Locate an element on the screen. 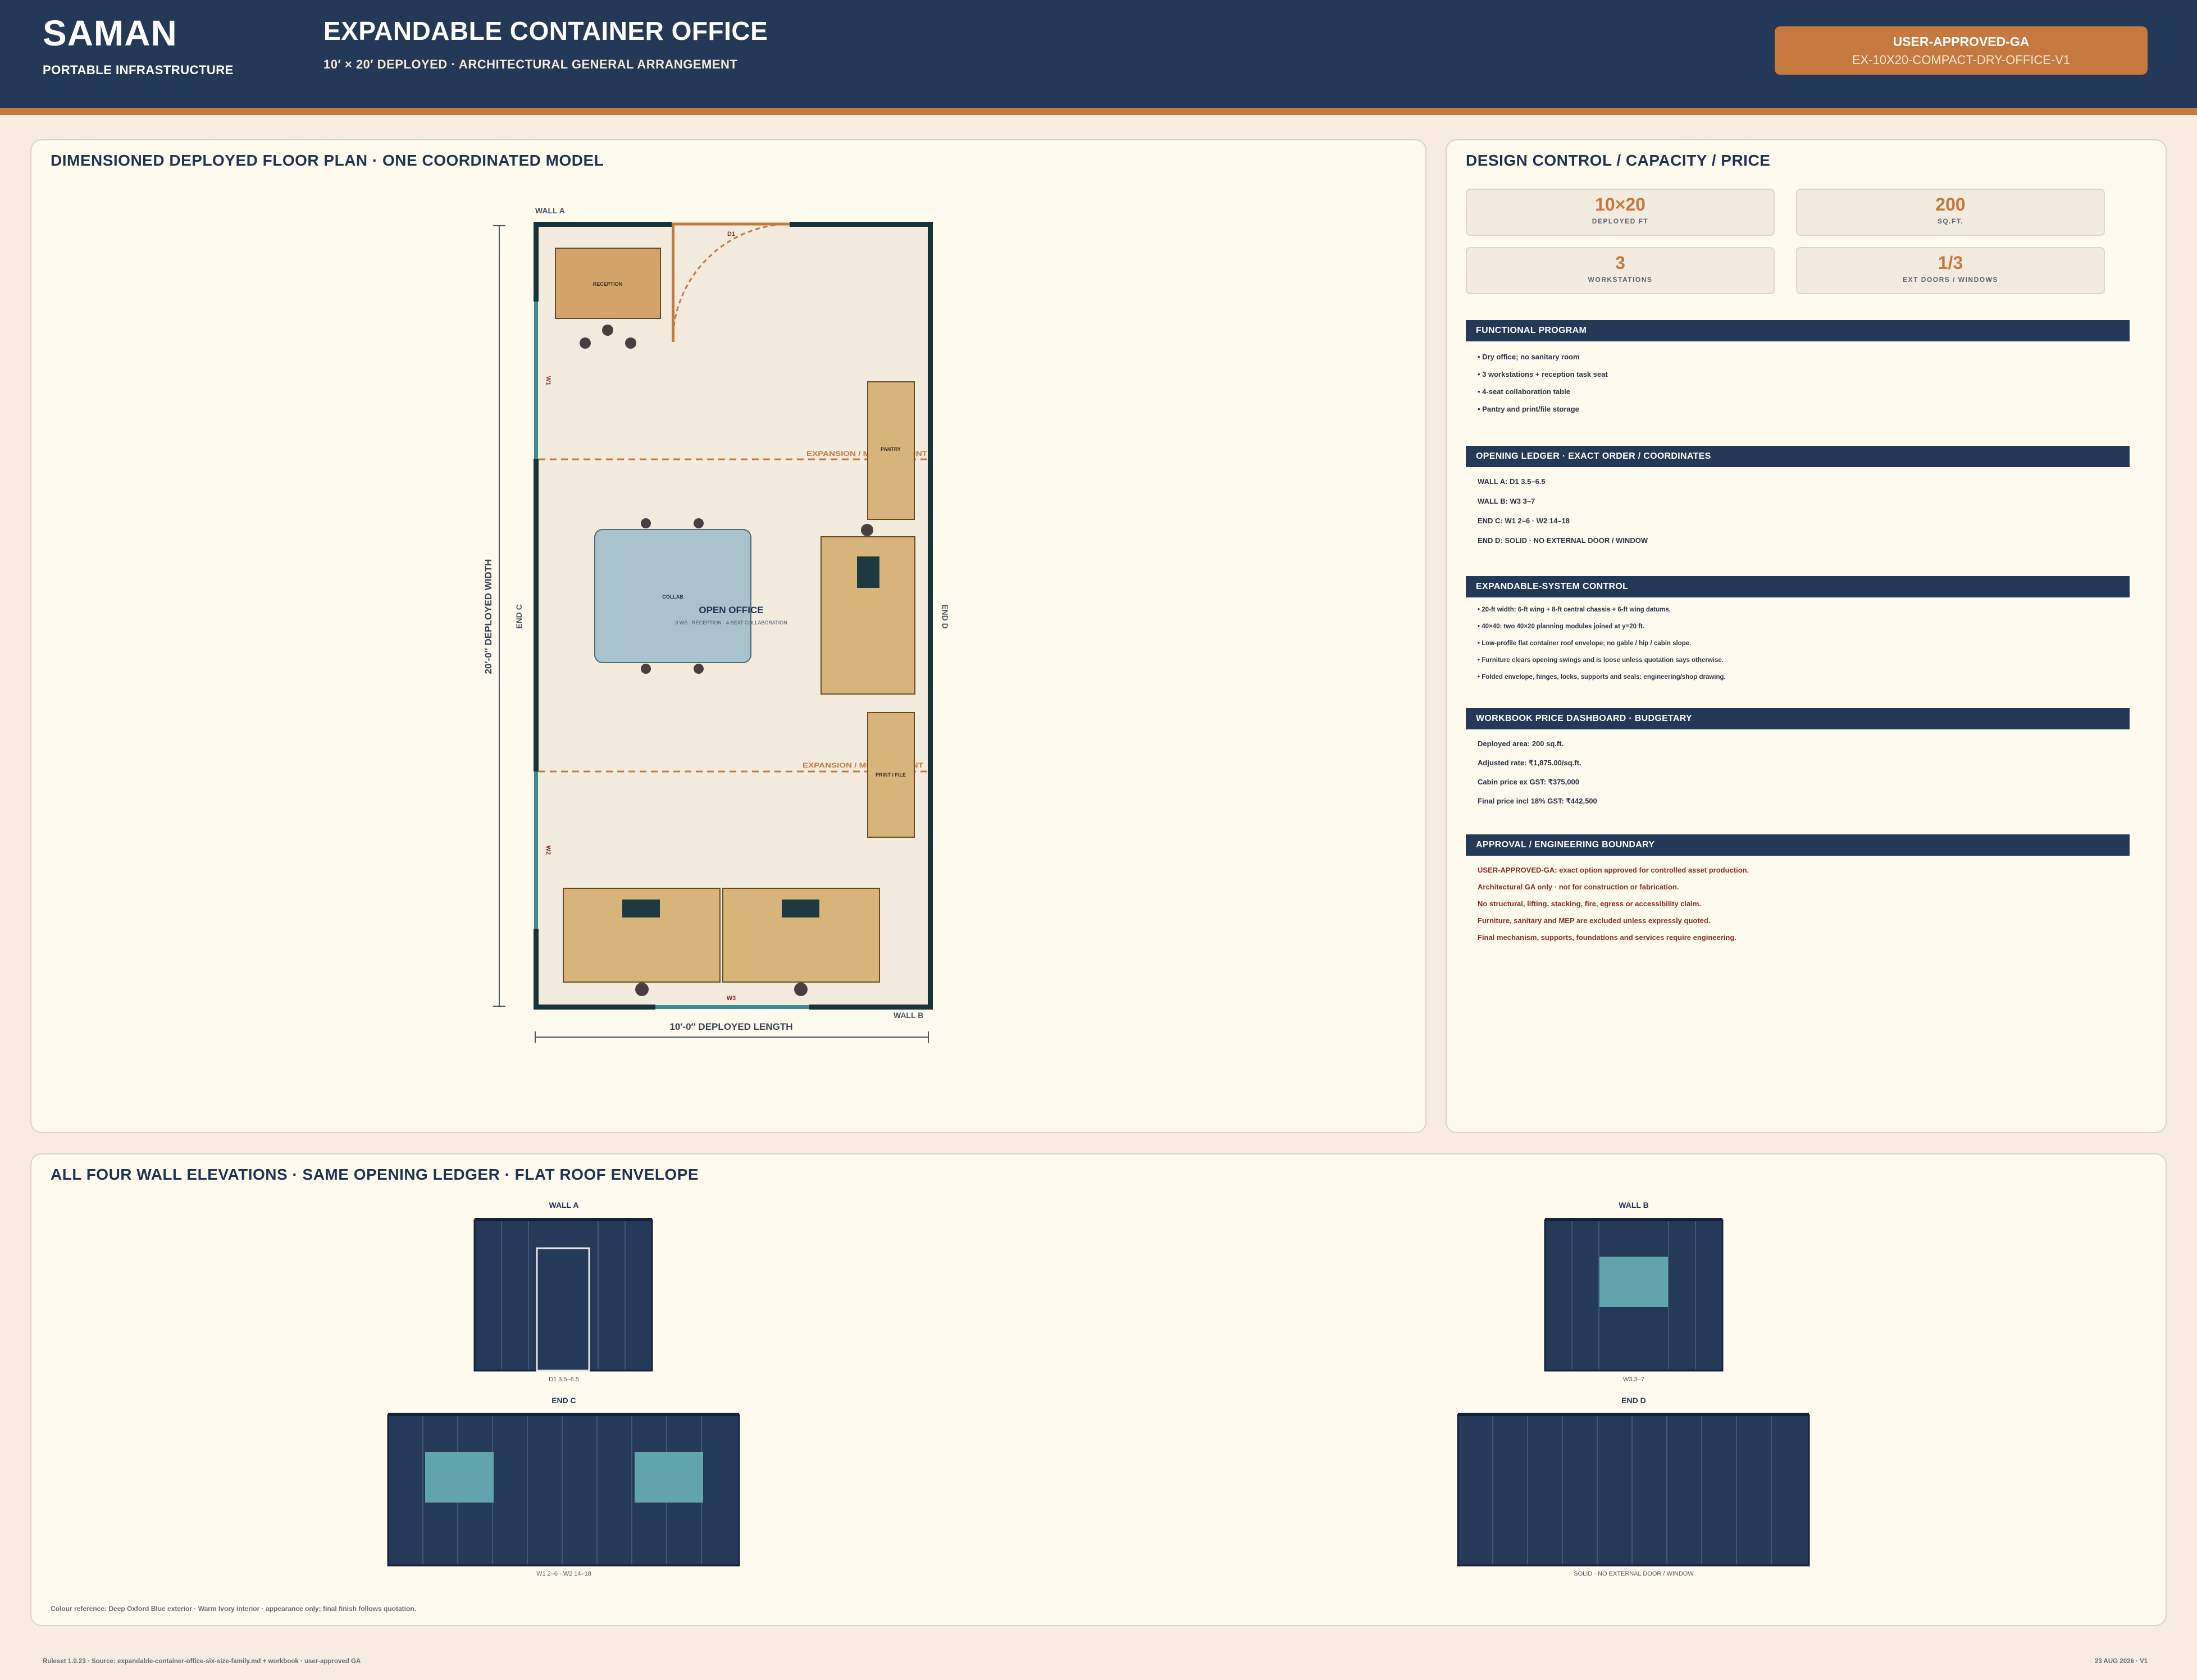  elevation-end-d is located at coordinates (1633, 1490).